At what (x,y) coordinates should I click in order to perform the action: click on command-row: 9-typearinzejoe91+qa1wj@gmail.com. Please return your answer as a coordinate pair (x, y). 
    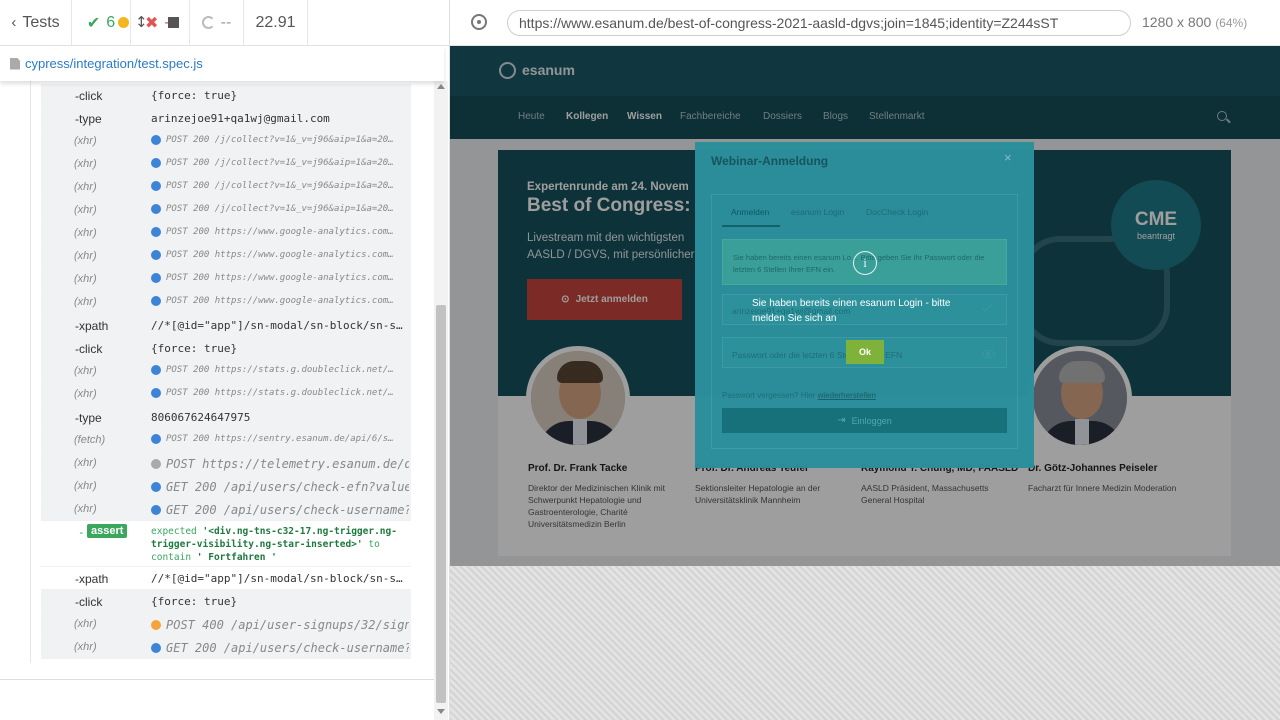
    Looking at the image, I should click on (226, 118).